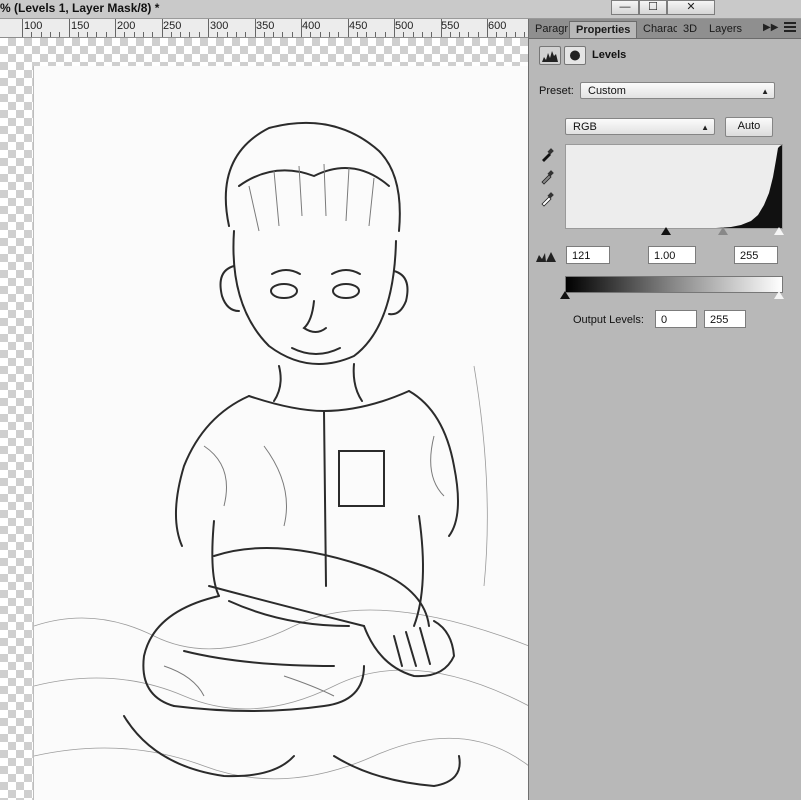  I want to click on close-button: ✕, so click(691, 7).